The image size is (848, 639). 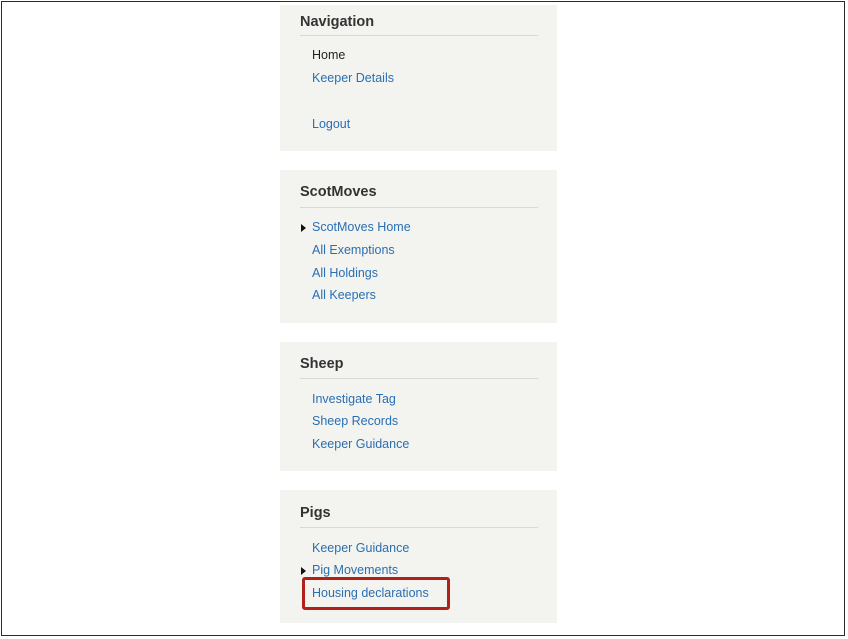 What do you see at coordinates (353, 250) in the screenshot?
I see `scotmoves-item-exemptions: All Exemptions` at bounding box center [353, 250].